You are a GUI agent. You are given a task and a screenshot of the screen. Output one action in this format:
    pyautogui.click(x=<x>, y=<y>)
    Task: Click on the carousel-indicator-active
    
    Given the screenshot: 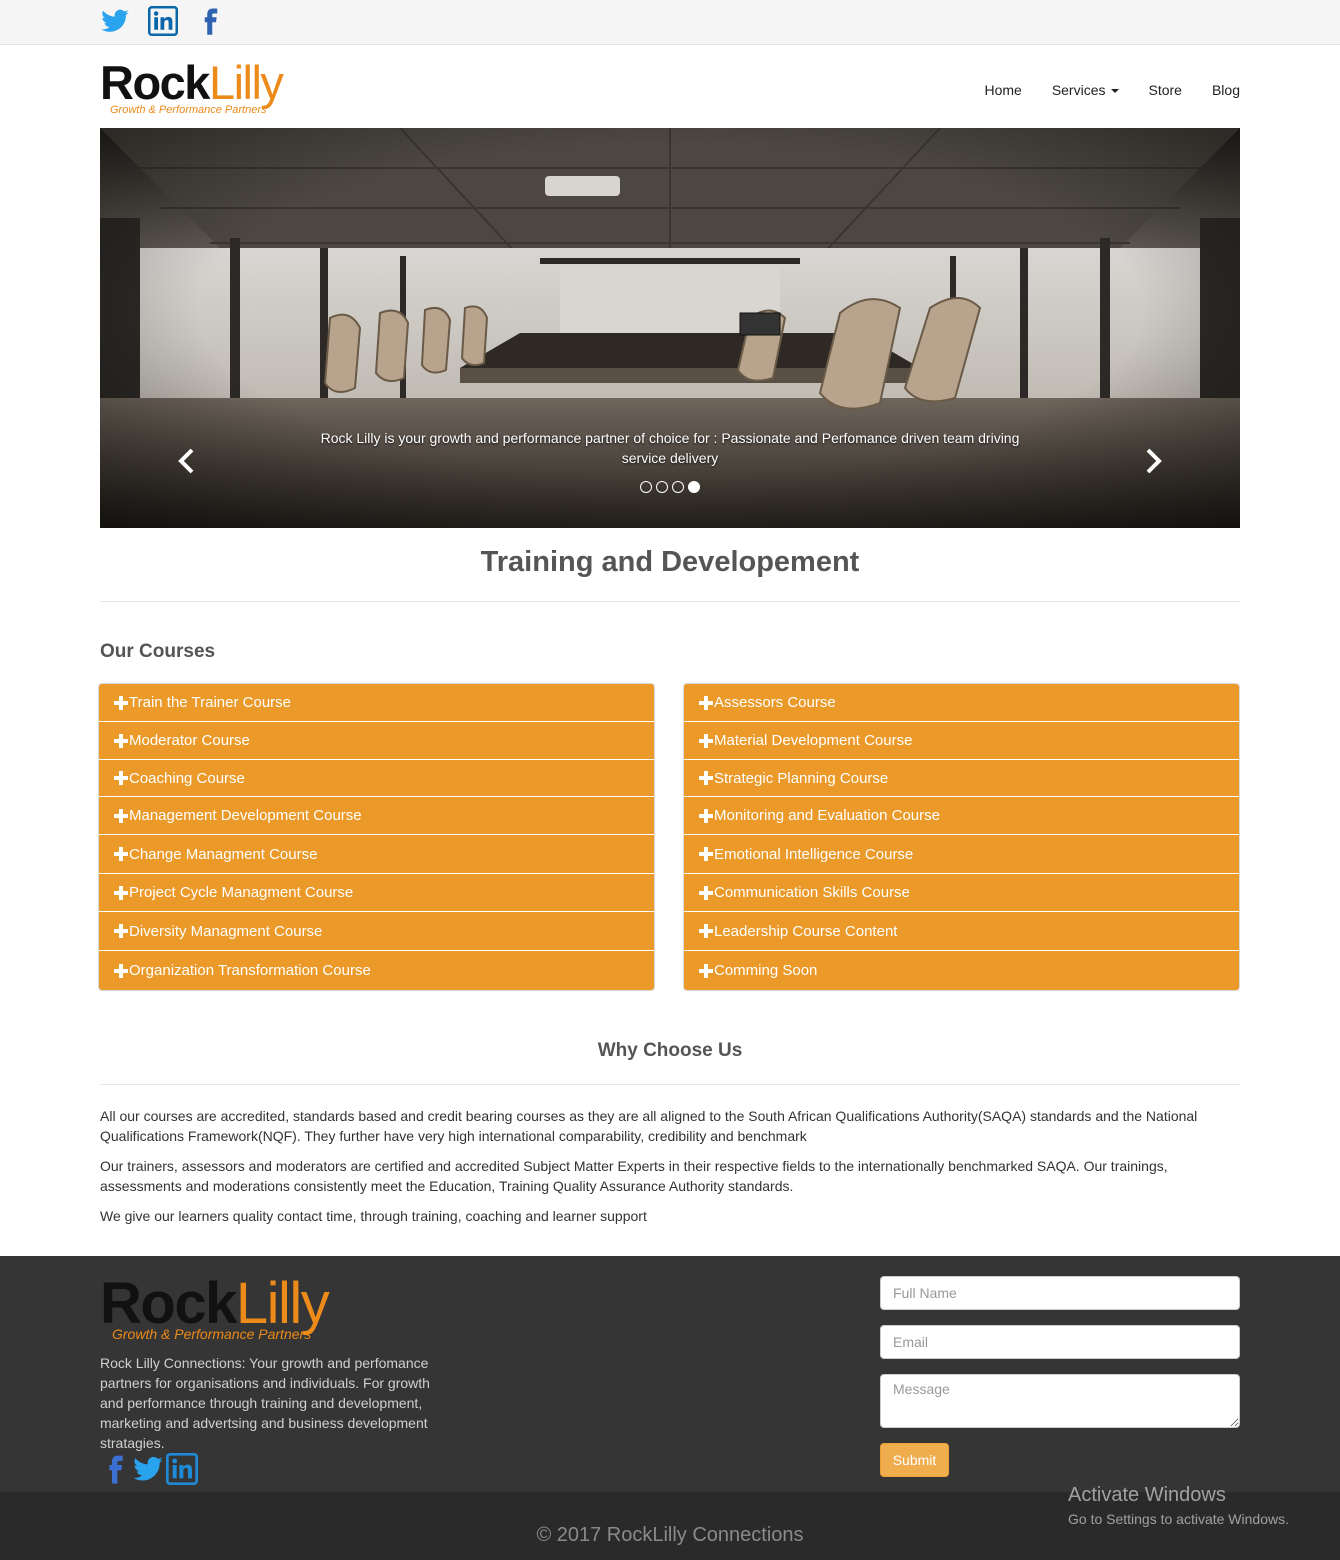 What is the action you would take?
    pyautogui.click(x=694, y=487)
    